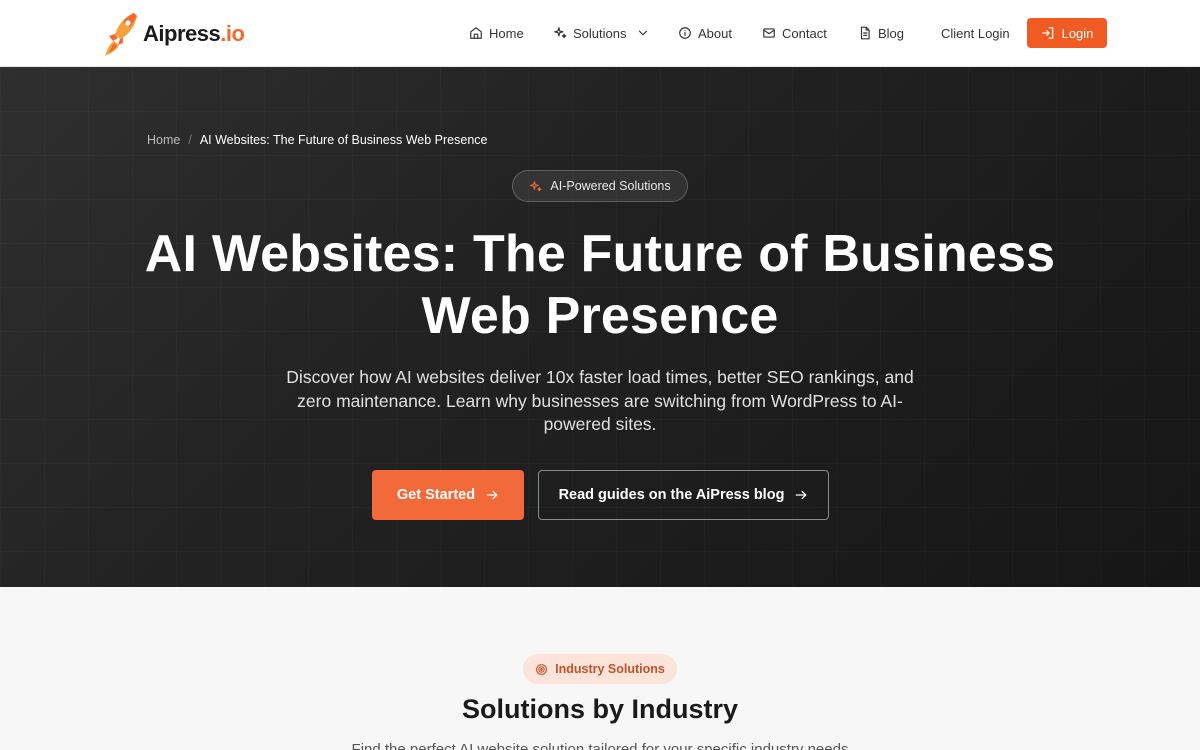 The width and height of the screenshot is (1200, 750). I want to click on nav-blog: Blog, so click(881, 33).